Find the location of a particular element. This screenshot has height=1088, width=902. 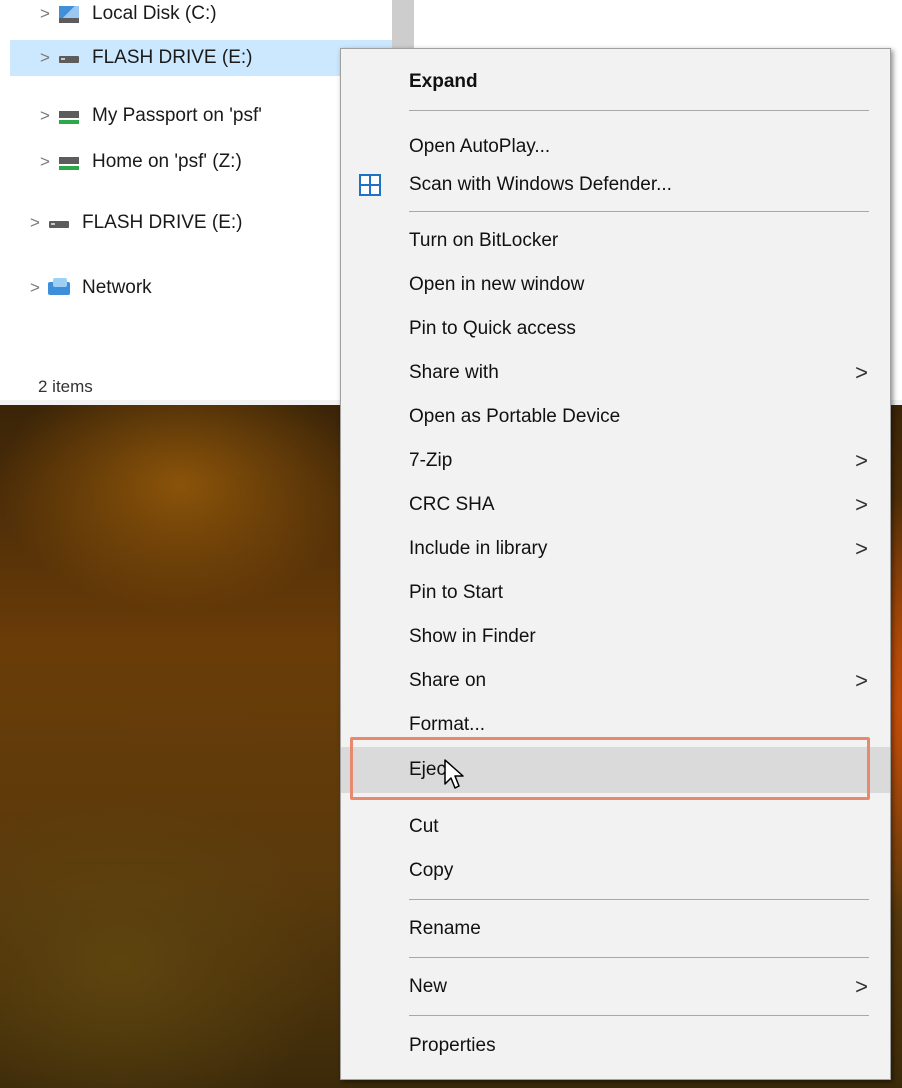

tree-item-label: My Passport on 'psf' is located at coordinates (177, 115).